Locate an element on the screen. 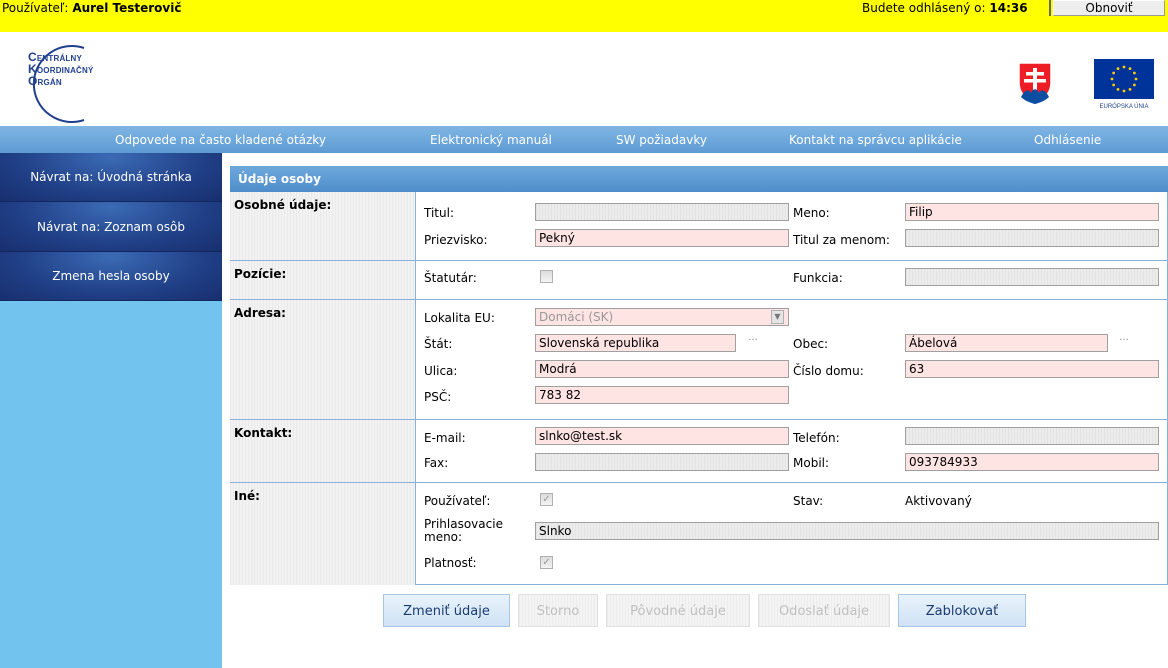  title-field is located at coordinates (662, 212).